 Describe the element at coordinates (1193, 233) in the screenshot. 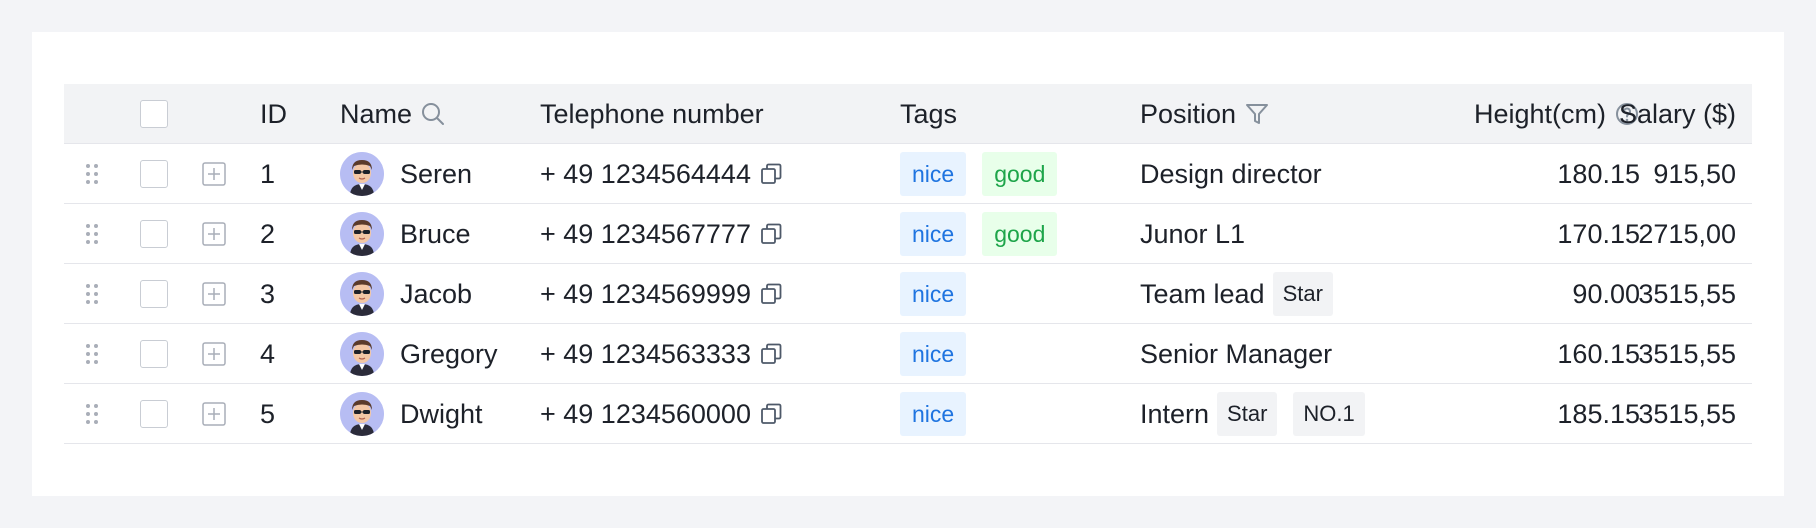

I see `position-value: Junor L1` at that location.